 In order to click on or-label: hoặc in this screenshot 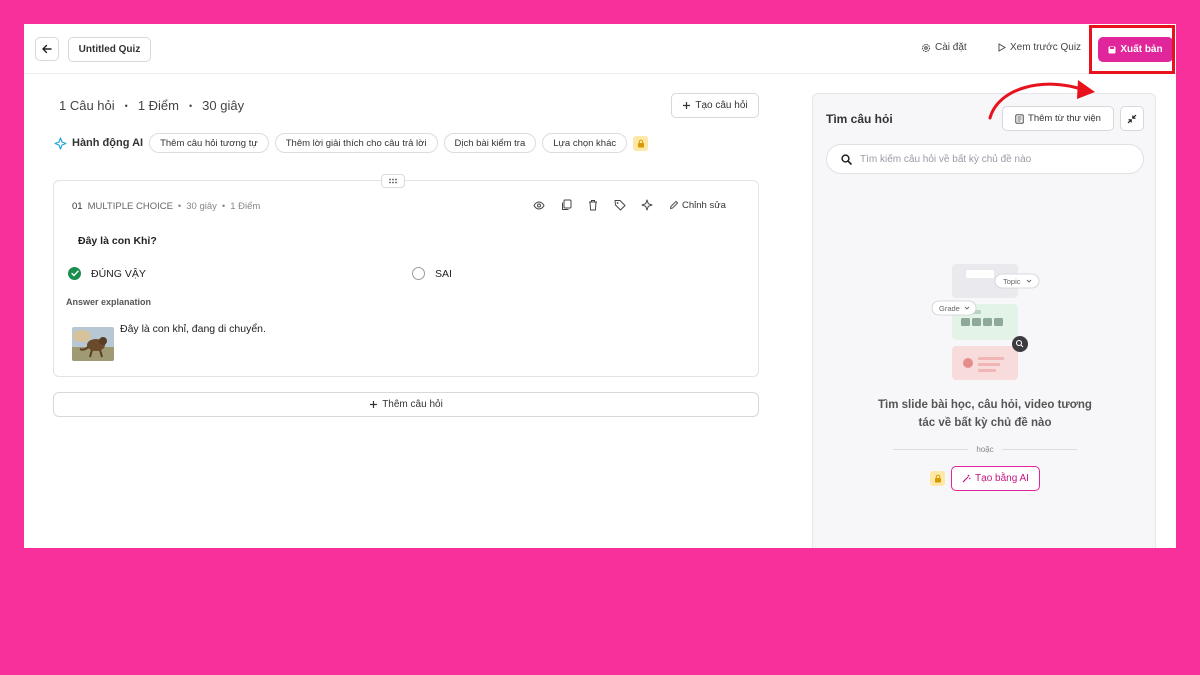, I will do `click(985, 449)`.